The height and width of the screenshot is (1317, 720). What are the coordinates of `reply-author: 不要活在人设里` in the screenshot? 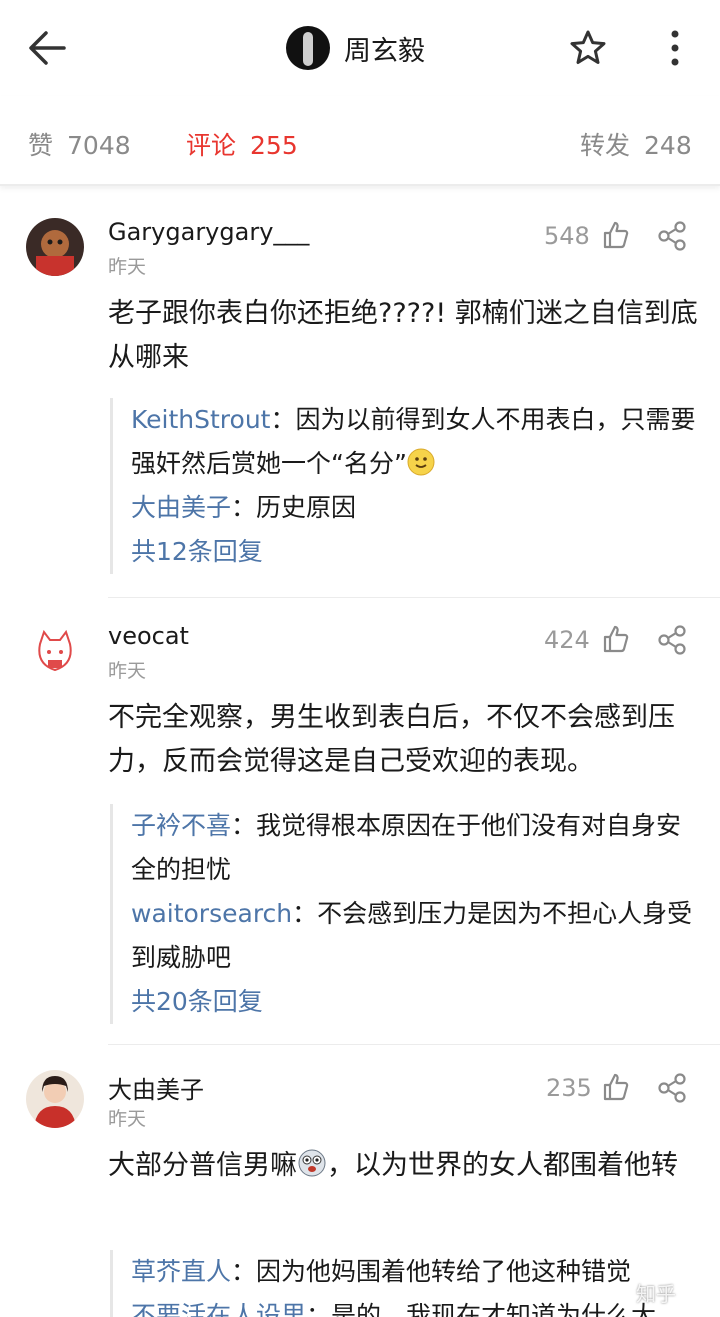 It's located at (218, 1309).